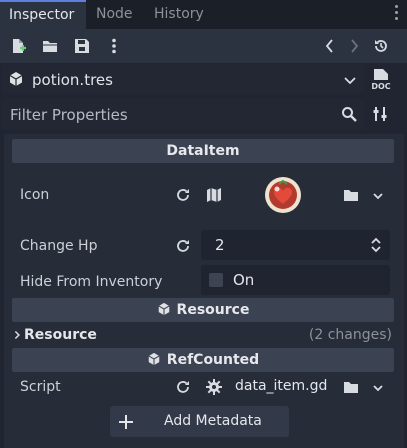 This screenshot has height=448, width=407. Describe the element at coordinates (69, 115) in the screenshot. I see `filter-placeholder: Filter Properties` at that location.